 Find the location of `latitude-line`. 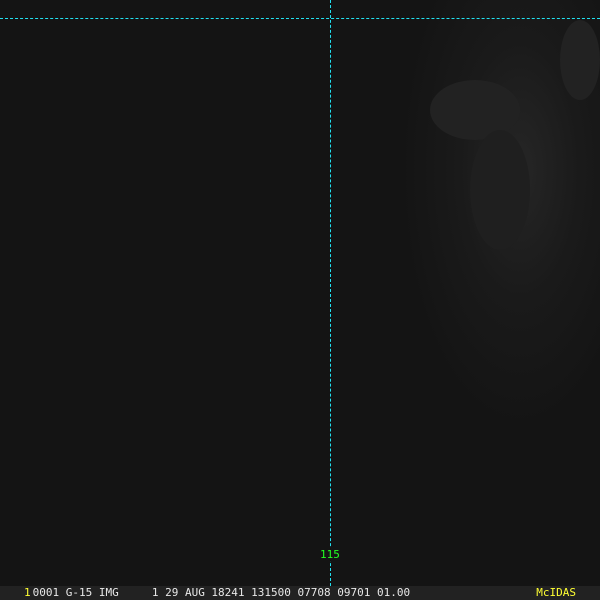

latitude-line is located at coordinates (300, 18).